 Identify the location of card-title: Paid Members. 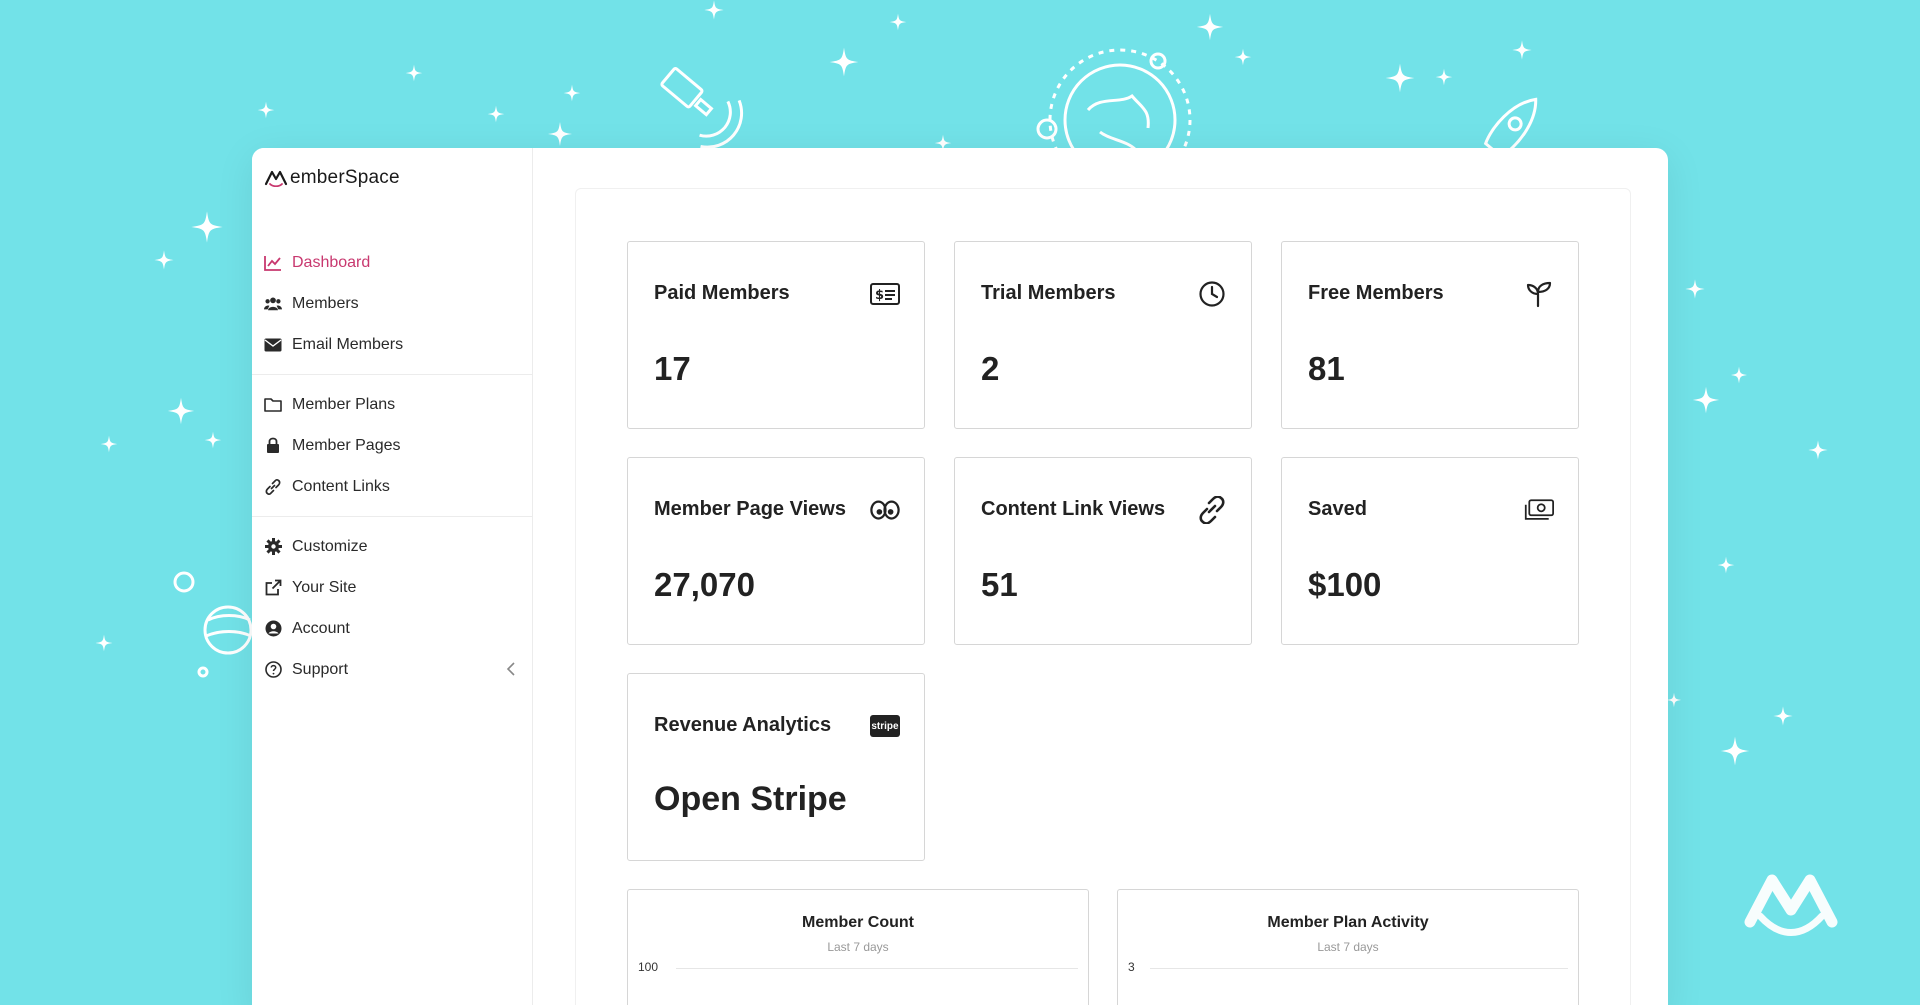
(722, 293).